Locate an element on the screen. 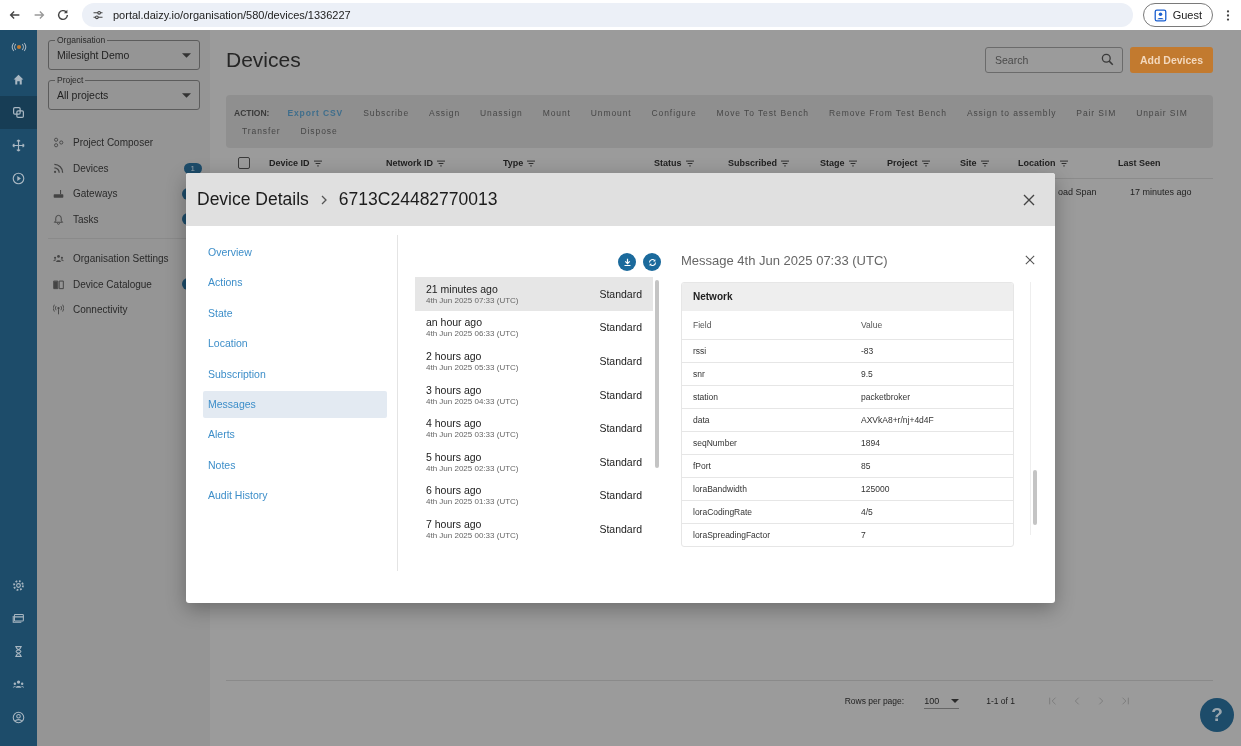 Image resolution: width=1241 pixels, height=746 pixels. scrollbar is located at coordinates (1034, 408).